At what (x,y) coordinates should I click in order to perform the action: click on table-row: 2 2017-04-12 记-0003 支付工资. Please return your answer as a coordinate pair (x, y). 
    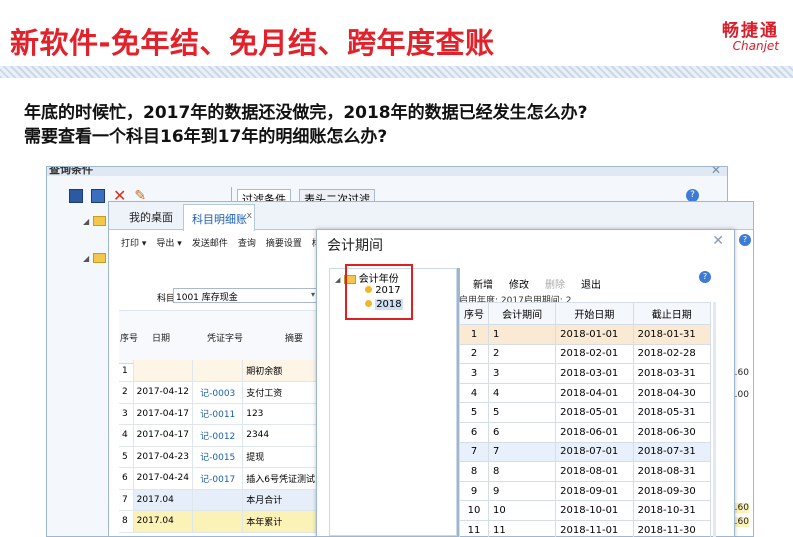
    Looking at the image, I should click on (219, 392).